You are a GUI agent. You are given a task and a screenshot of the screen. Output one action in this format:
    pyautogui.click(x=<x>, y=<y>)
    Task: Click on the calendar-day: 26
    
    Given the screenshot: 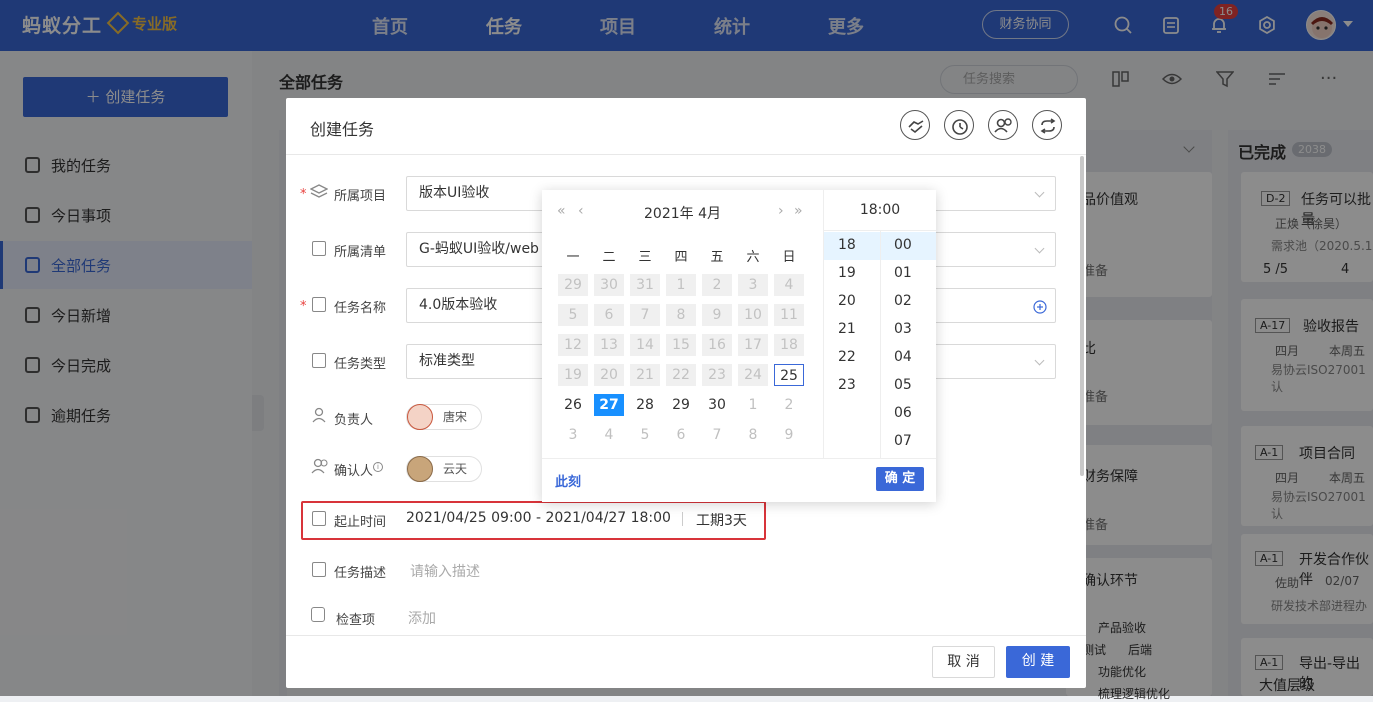 What is the action you would take?
    pyautogui.click(x=573, y=405)
    